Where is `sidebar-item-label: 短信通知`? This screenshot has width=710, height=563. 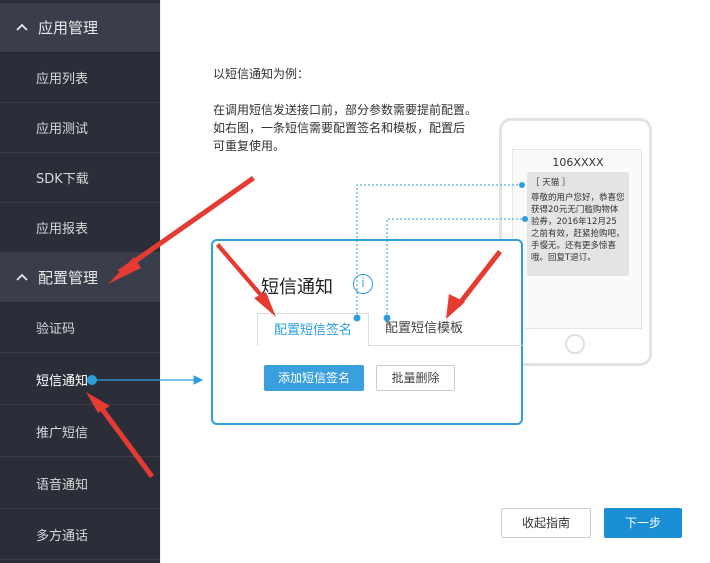 sidebar-item-label: 短信通知 is located at coordinates (62, 381).